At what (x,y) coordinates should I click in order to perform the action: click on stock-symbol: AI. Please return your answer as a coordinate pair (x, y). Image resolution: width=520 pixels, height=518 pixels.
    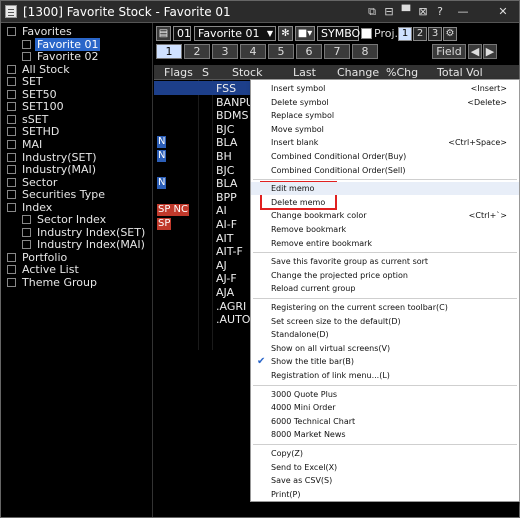
    Looking at the image, I should click on (221, 211).